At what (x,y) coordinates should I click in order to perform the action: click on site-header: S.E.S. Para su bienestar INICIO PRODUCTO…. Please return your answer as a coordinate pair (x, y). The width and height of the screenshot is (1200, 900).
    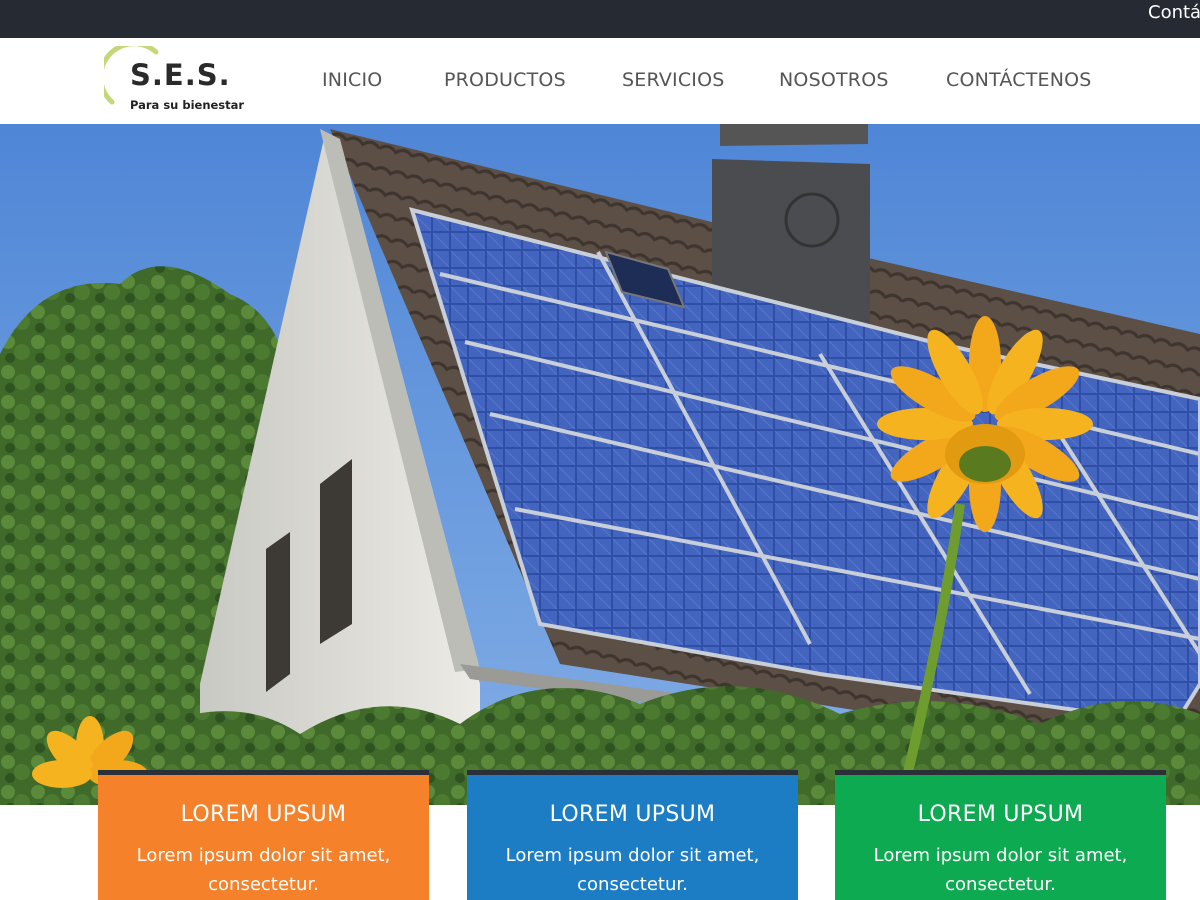
    Looking at the image, I should click on (600, 81).